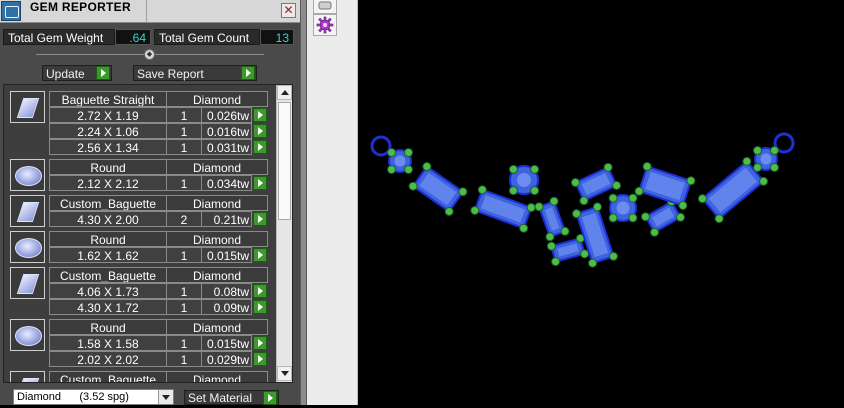 The height and width of the screenshot is (408, 844). What do you see at coordinates (77, 73) in the screenshot?
I see `update-button: Update` at bounding box center [77, 73].